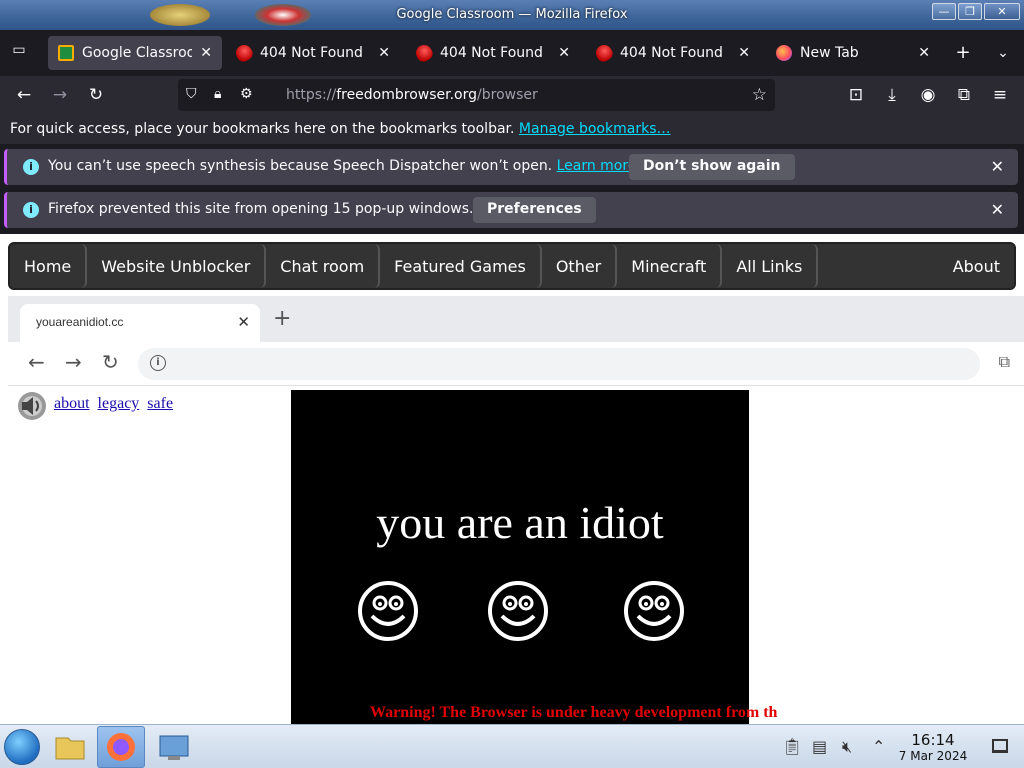 This screenshot has width=1024, height=768. What do you see at coordinates (282, 318) in the screenshot?
I see `inner-new-tab-button: +` at bounding box center [282, 318].